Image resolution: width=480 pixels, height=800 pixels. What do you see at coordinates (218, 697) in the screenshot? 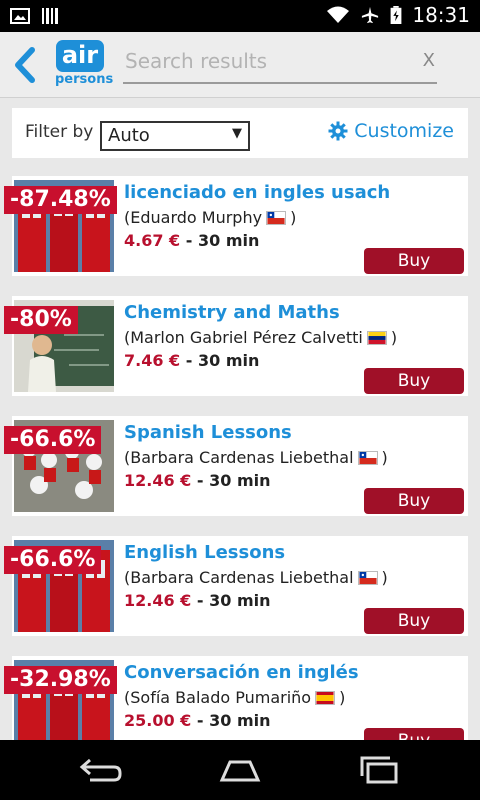
I see `teacher-label: (Sofía Balado Pumariño` at bounding box center [218, 697].